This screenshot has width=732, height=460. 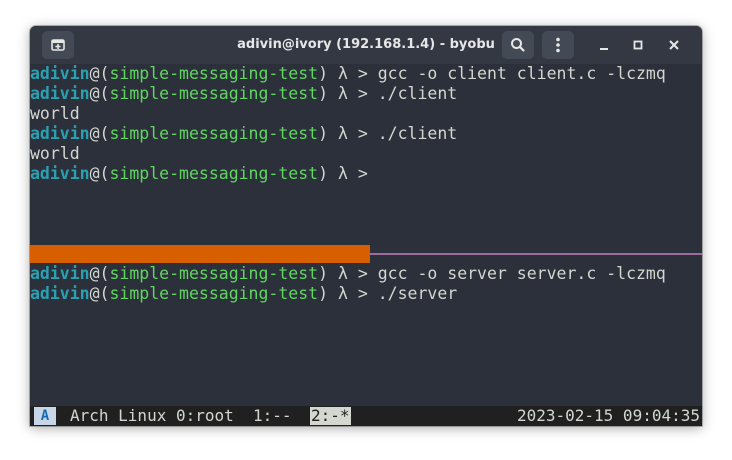 What do you see at coordinates (200, 254) in the screenshot?
I see `pane-splitter-active` at bounding box center [200, 254].